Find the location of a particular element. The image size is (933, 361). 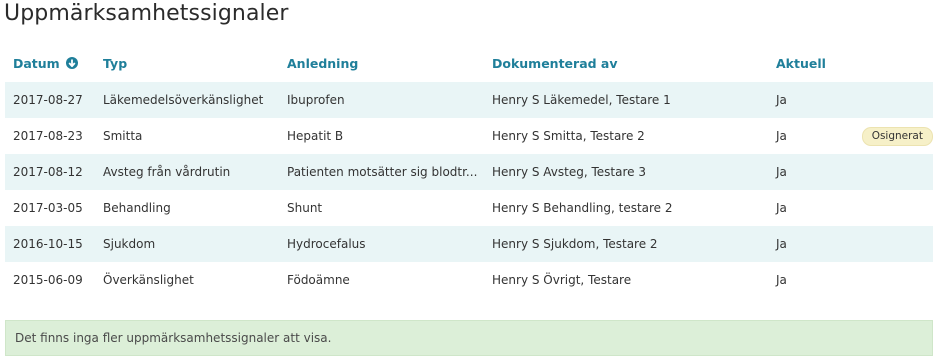

cell-datum: 2017-08-23 is located at coordinates (50, 136).